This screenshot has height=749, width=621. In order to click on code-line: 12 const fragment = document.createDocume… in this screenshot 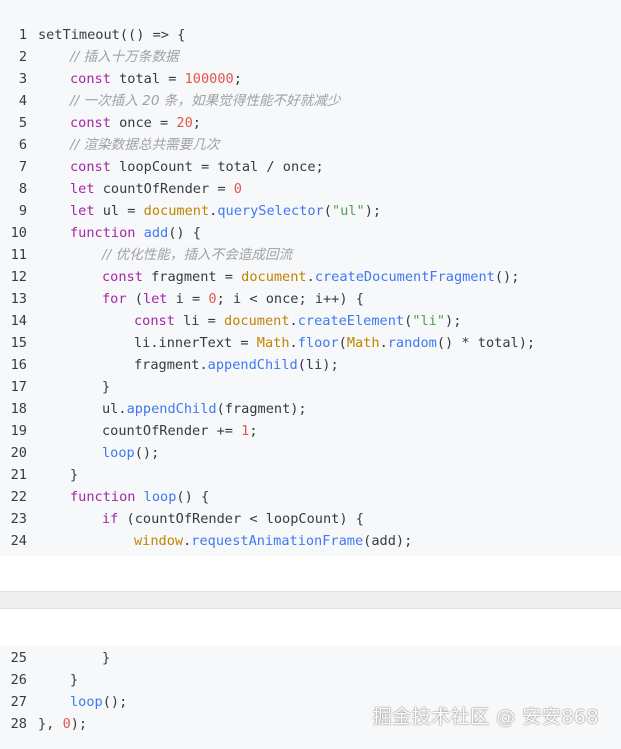, I will do `click(310, 277)`.